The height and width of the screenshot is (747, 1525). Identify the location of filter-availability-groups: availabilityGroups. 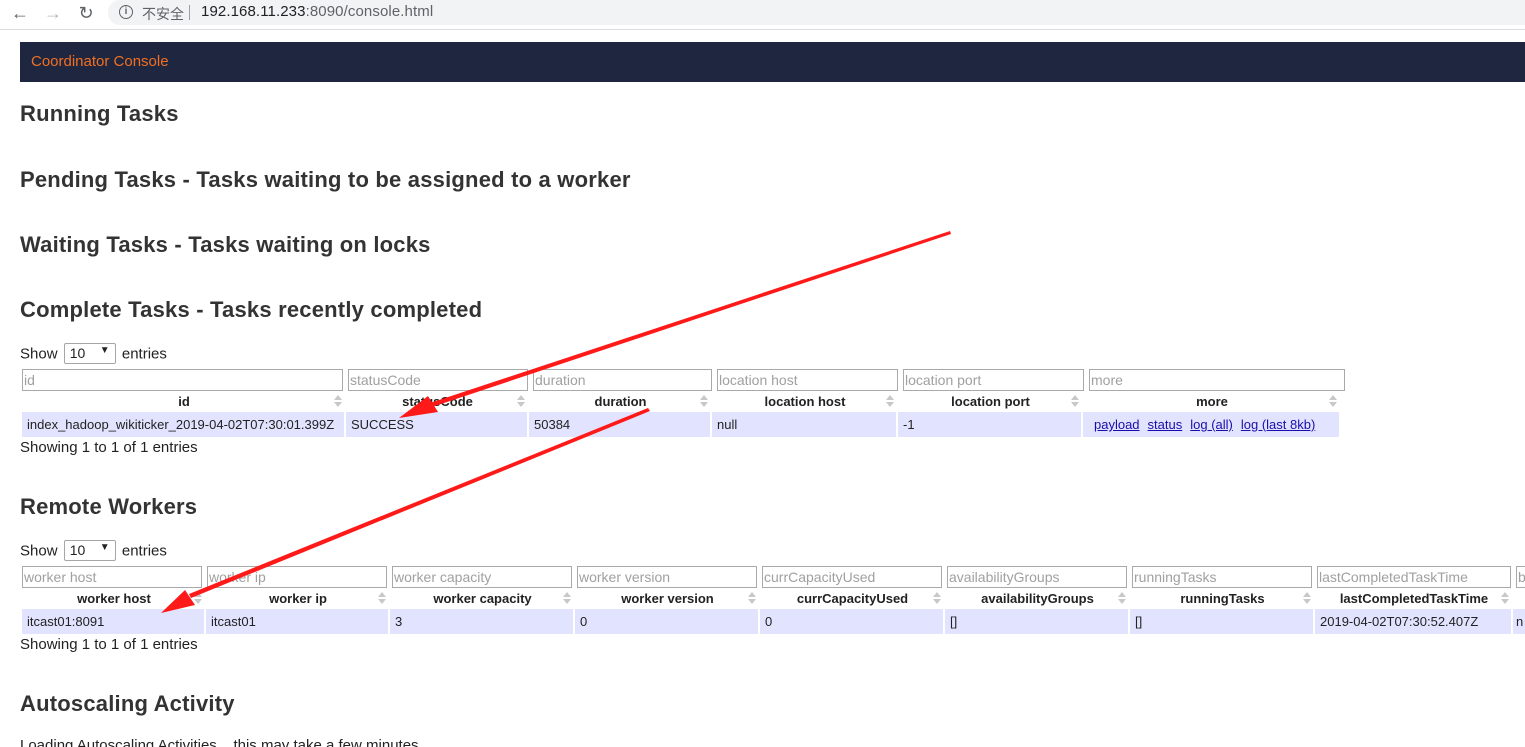
(1037, 577).